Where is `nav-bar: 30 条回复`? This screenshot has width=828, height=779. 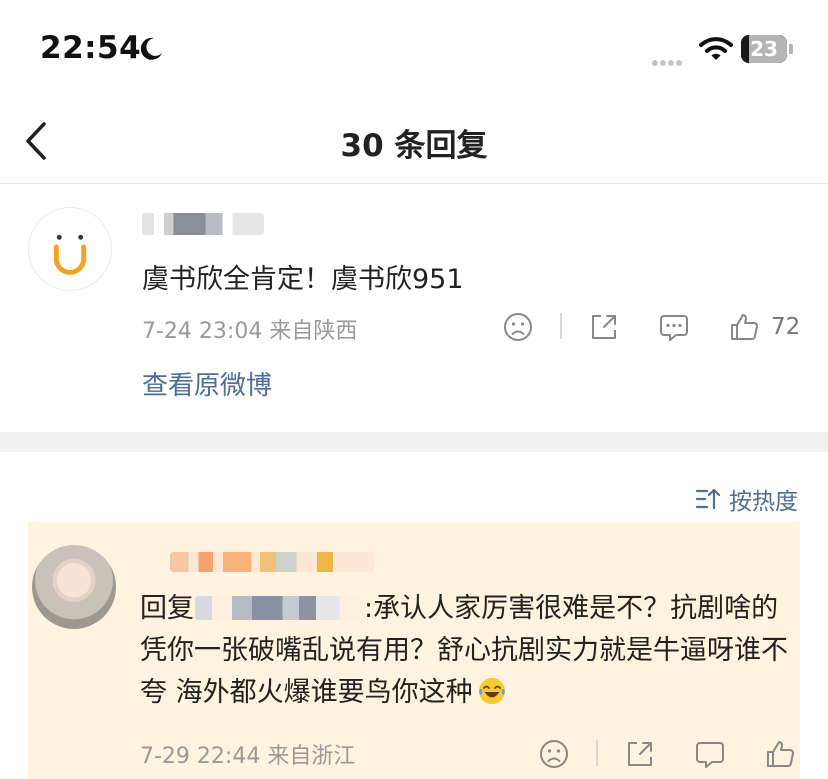 nav-bar: 30 条回复 is located at coordinates (414, 142).